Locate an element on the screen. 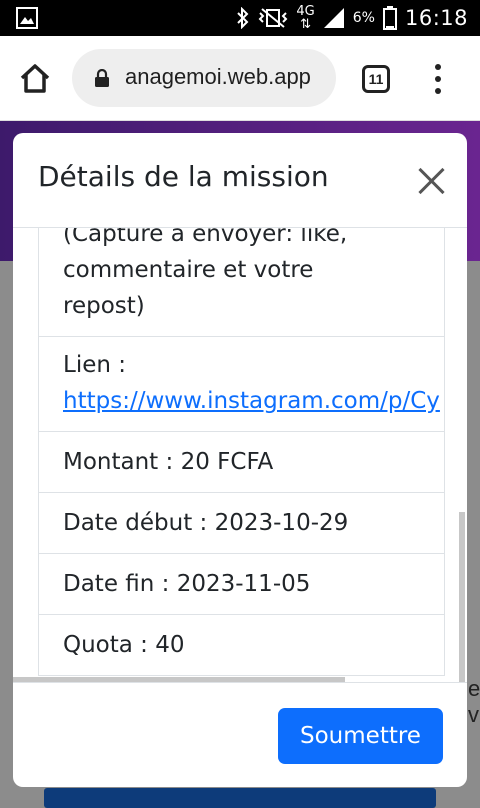  browser-toolbar: anagemoi.web.app 11 is located at coordinates (240, 78).